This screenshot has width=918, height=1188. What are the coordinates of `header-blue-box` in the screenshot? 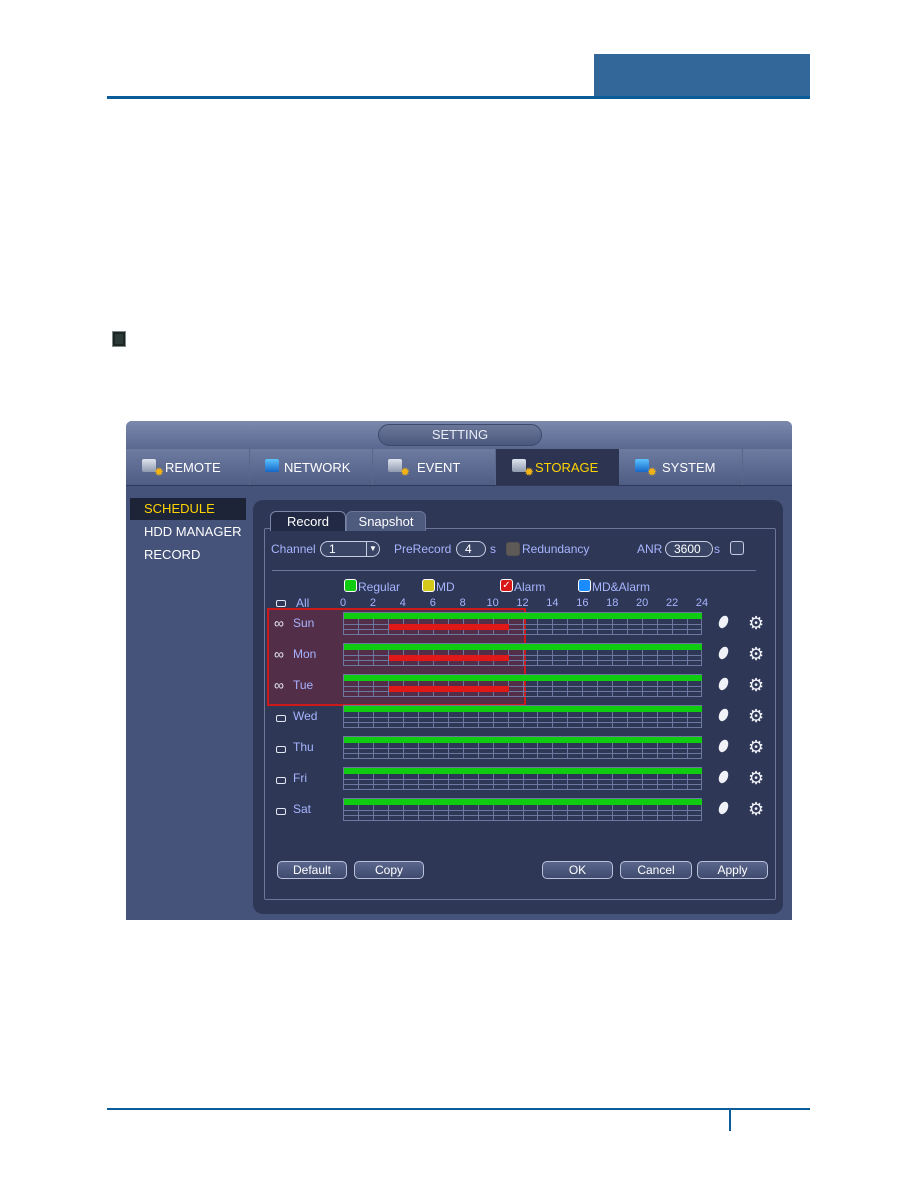 It's located at (702, 76).